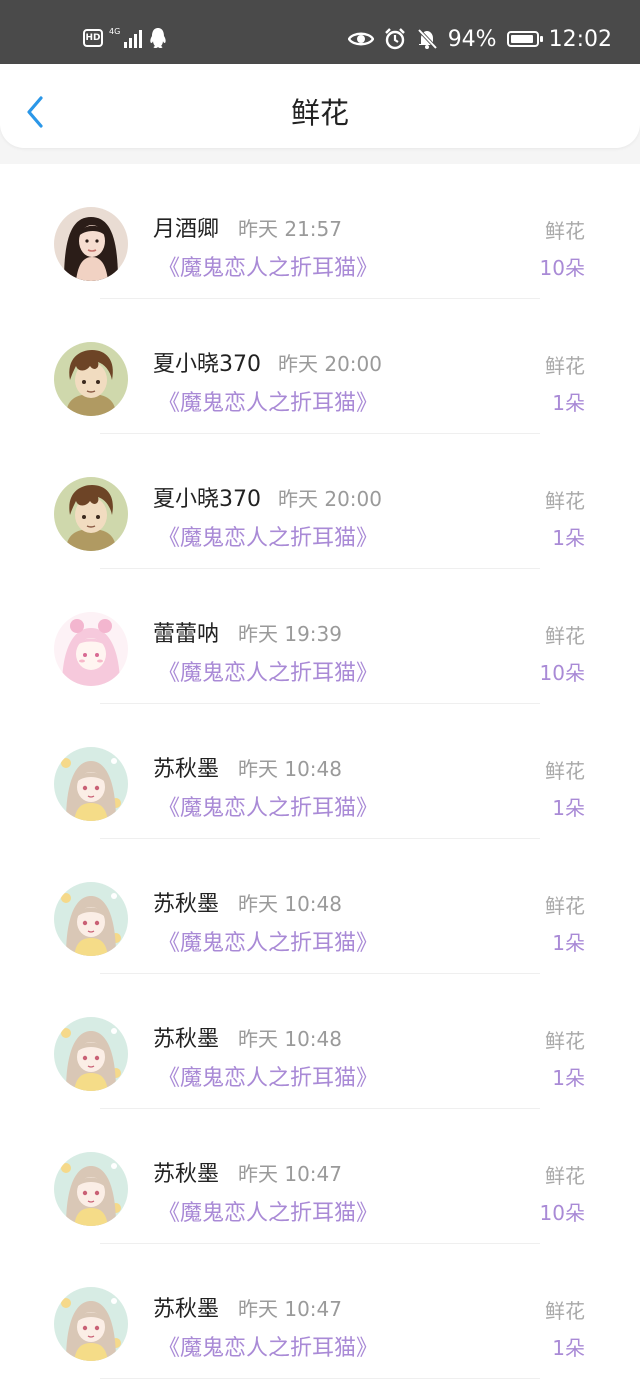 This screenshot has height=1384, width=640. I want to click on status-bar-left: HD 4G, so click(125, 38).